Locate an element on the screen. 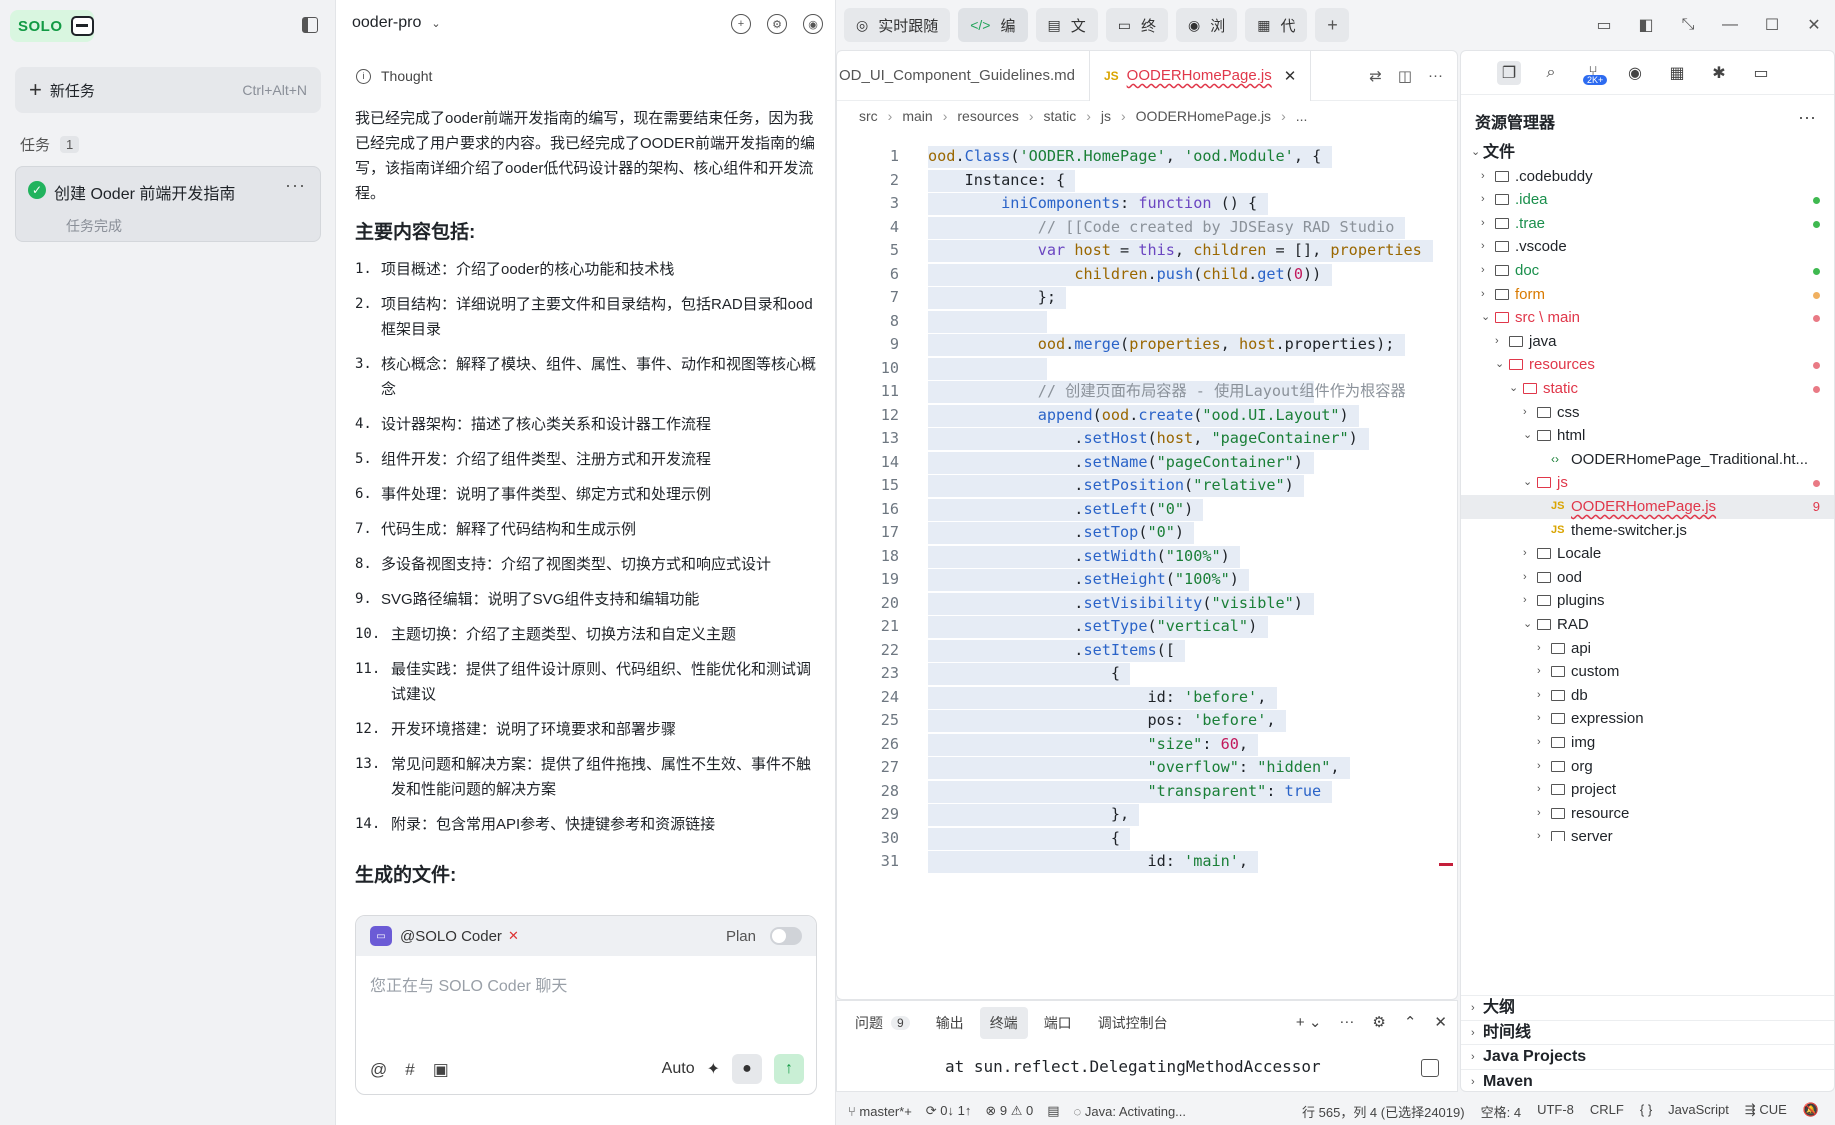  folder-item: › doc is located at coordinates (1647, 271).